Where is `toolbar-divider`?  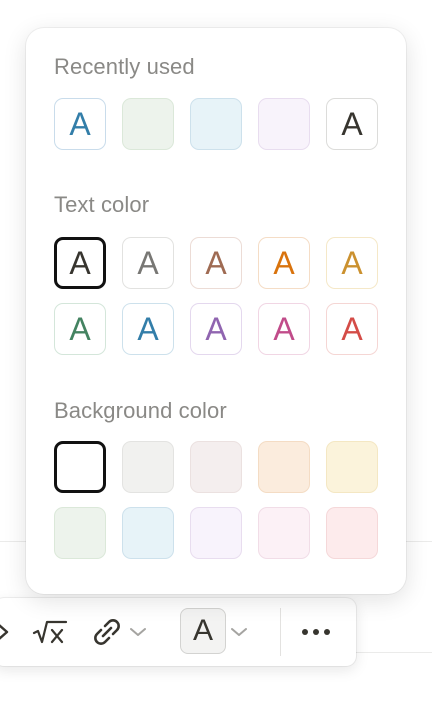 toolbar-divider is located at coordinates (280, 632).